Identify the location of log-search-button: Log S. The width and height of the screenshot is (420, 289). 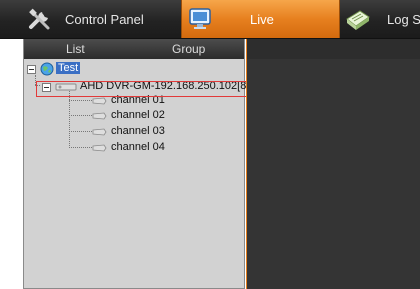
(380, 19).